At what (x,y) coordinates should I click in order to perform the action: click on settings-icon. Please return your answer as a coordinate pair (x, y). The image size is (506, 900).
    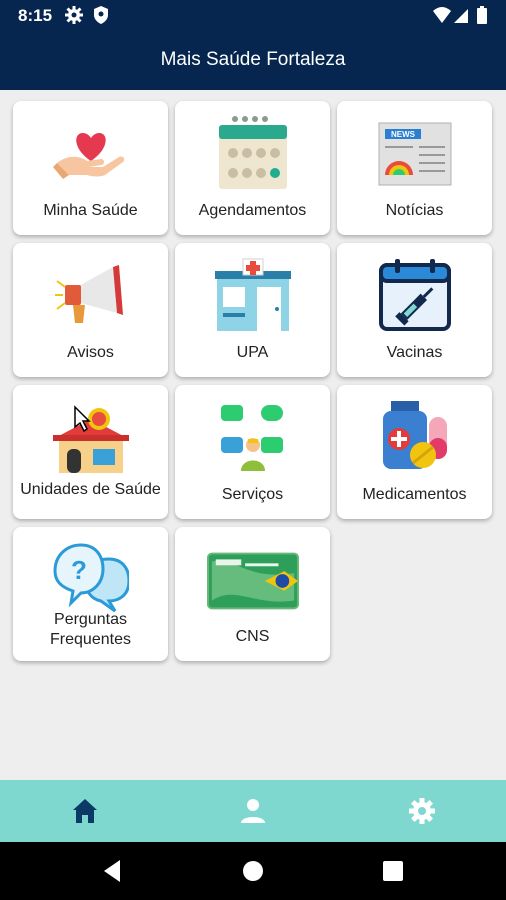
    Looking at the image, I should click on (422, 811).